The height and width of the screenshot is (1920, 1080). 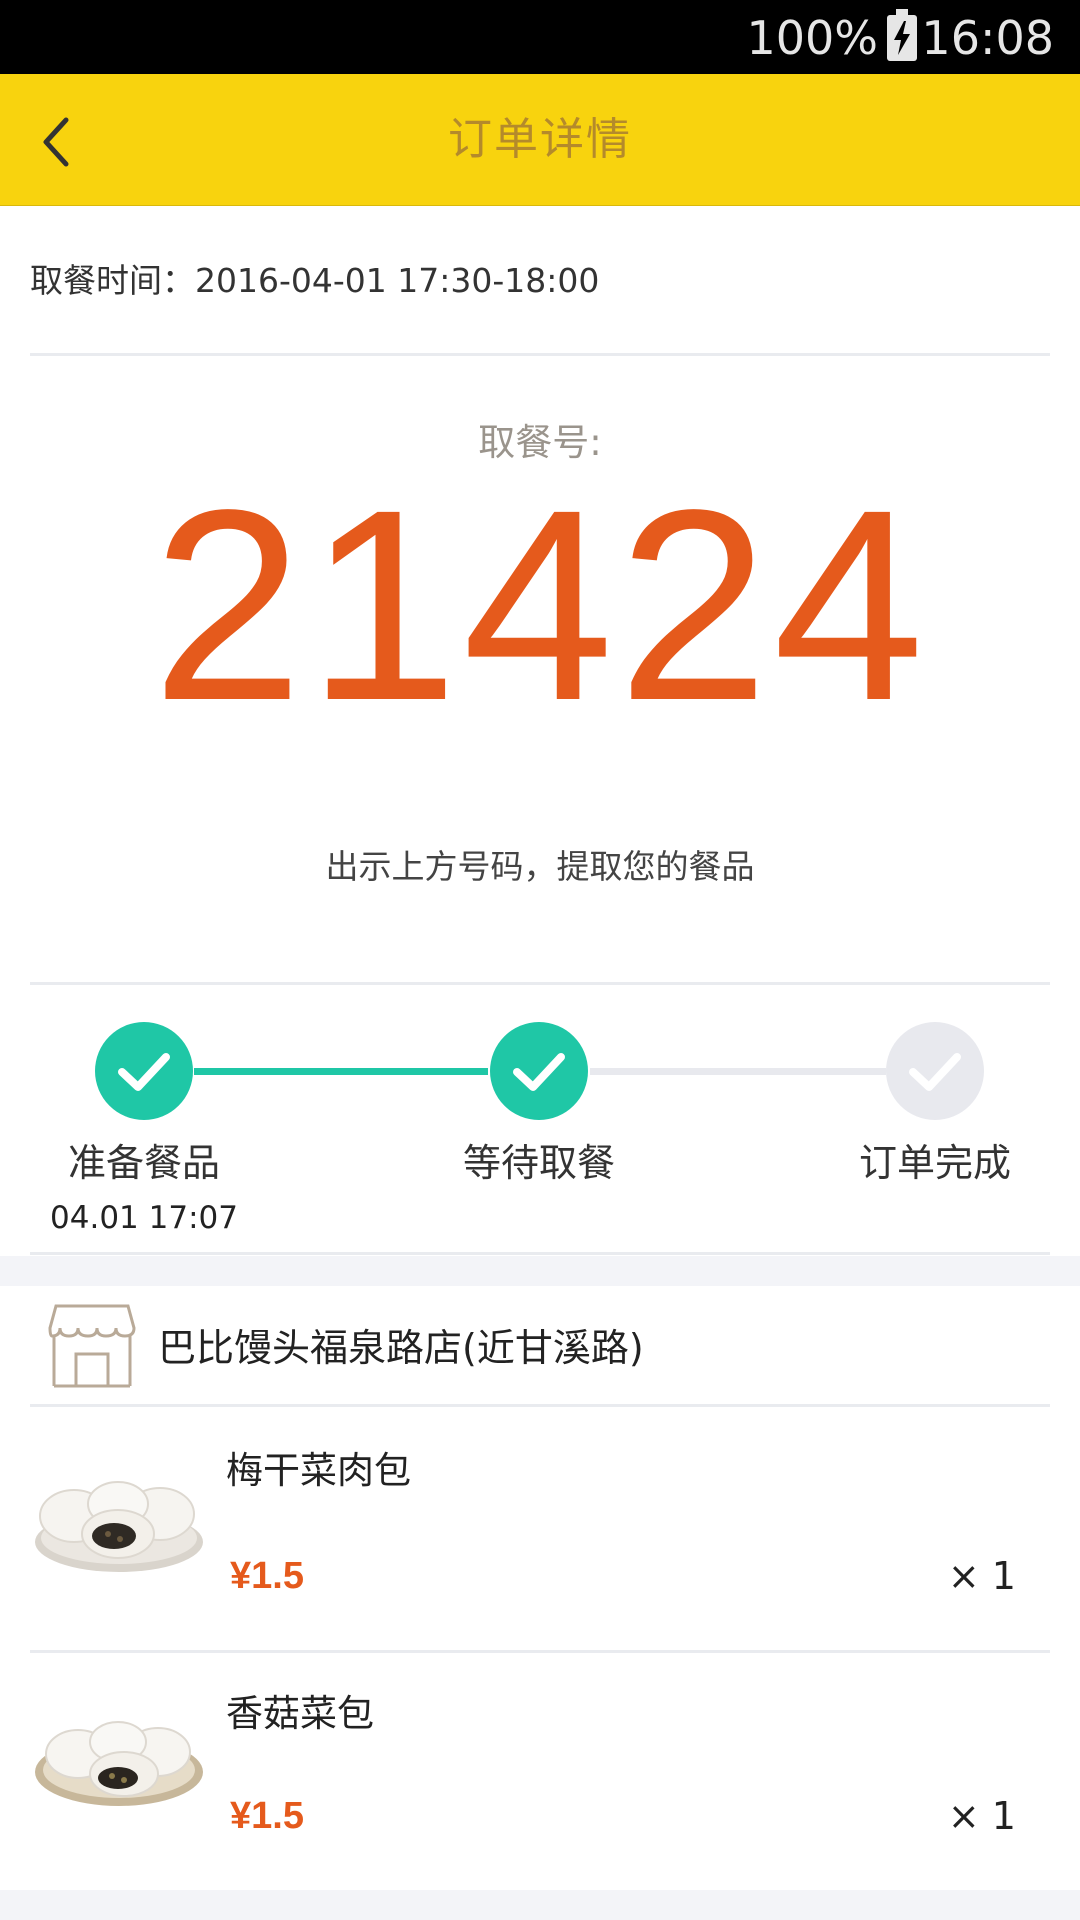 I want to click on battery-charging-icon, so click(x=902, y=35).